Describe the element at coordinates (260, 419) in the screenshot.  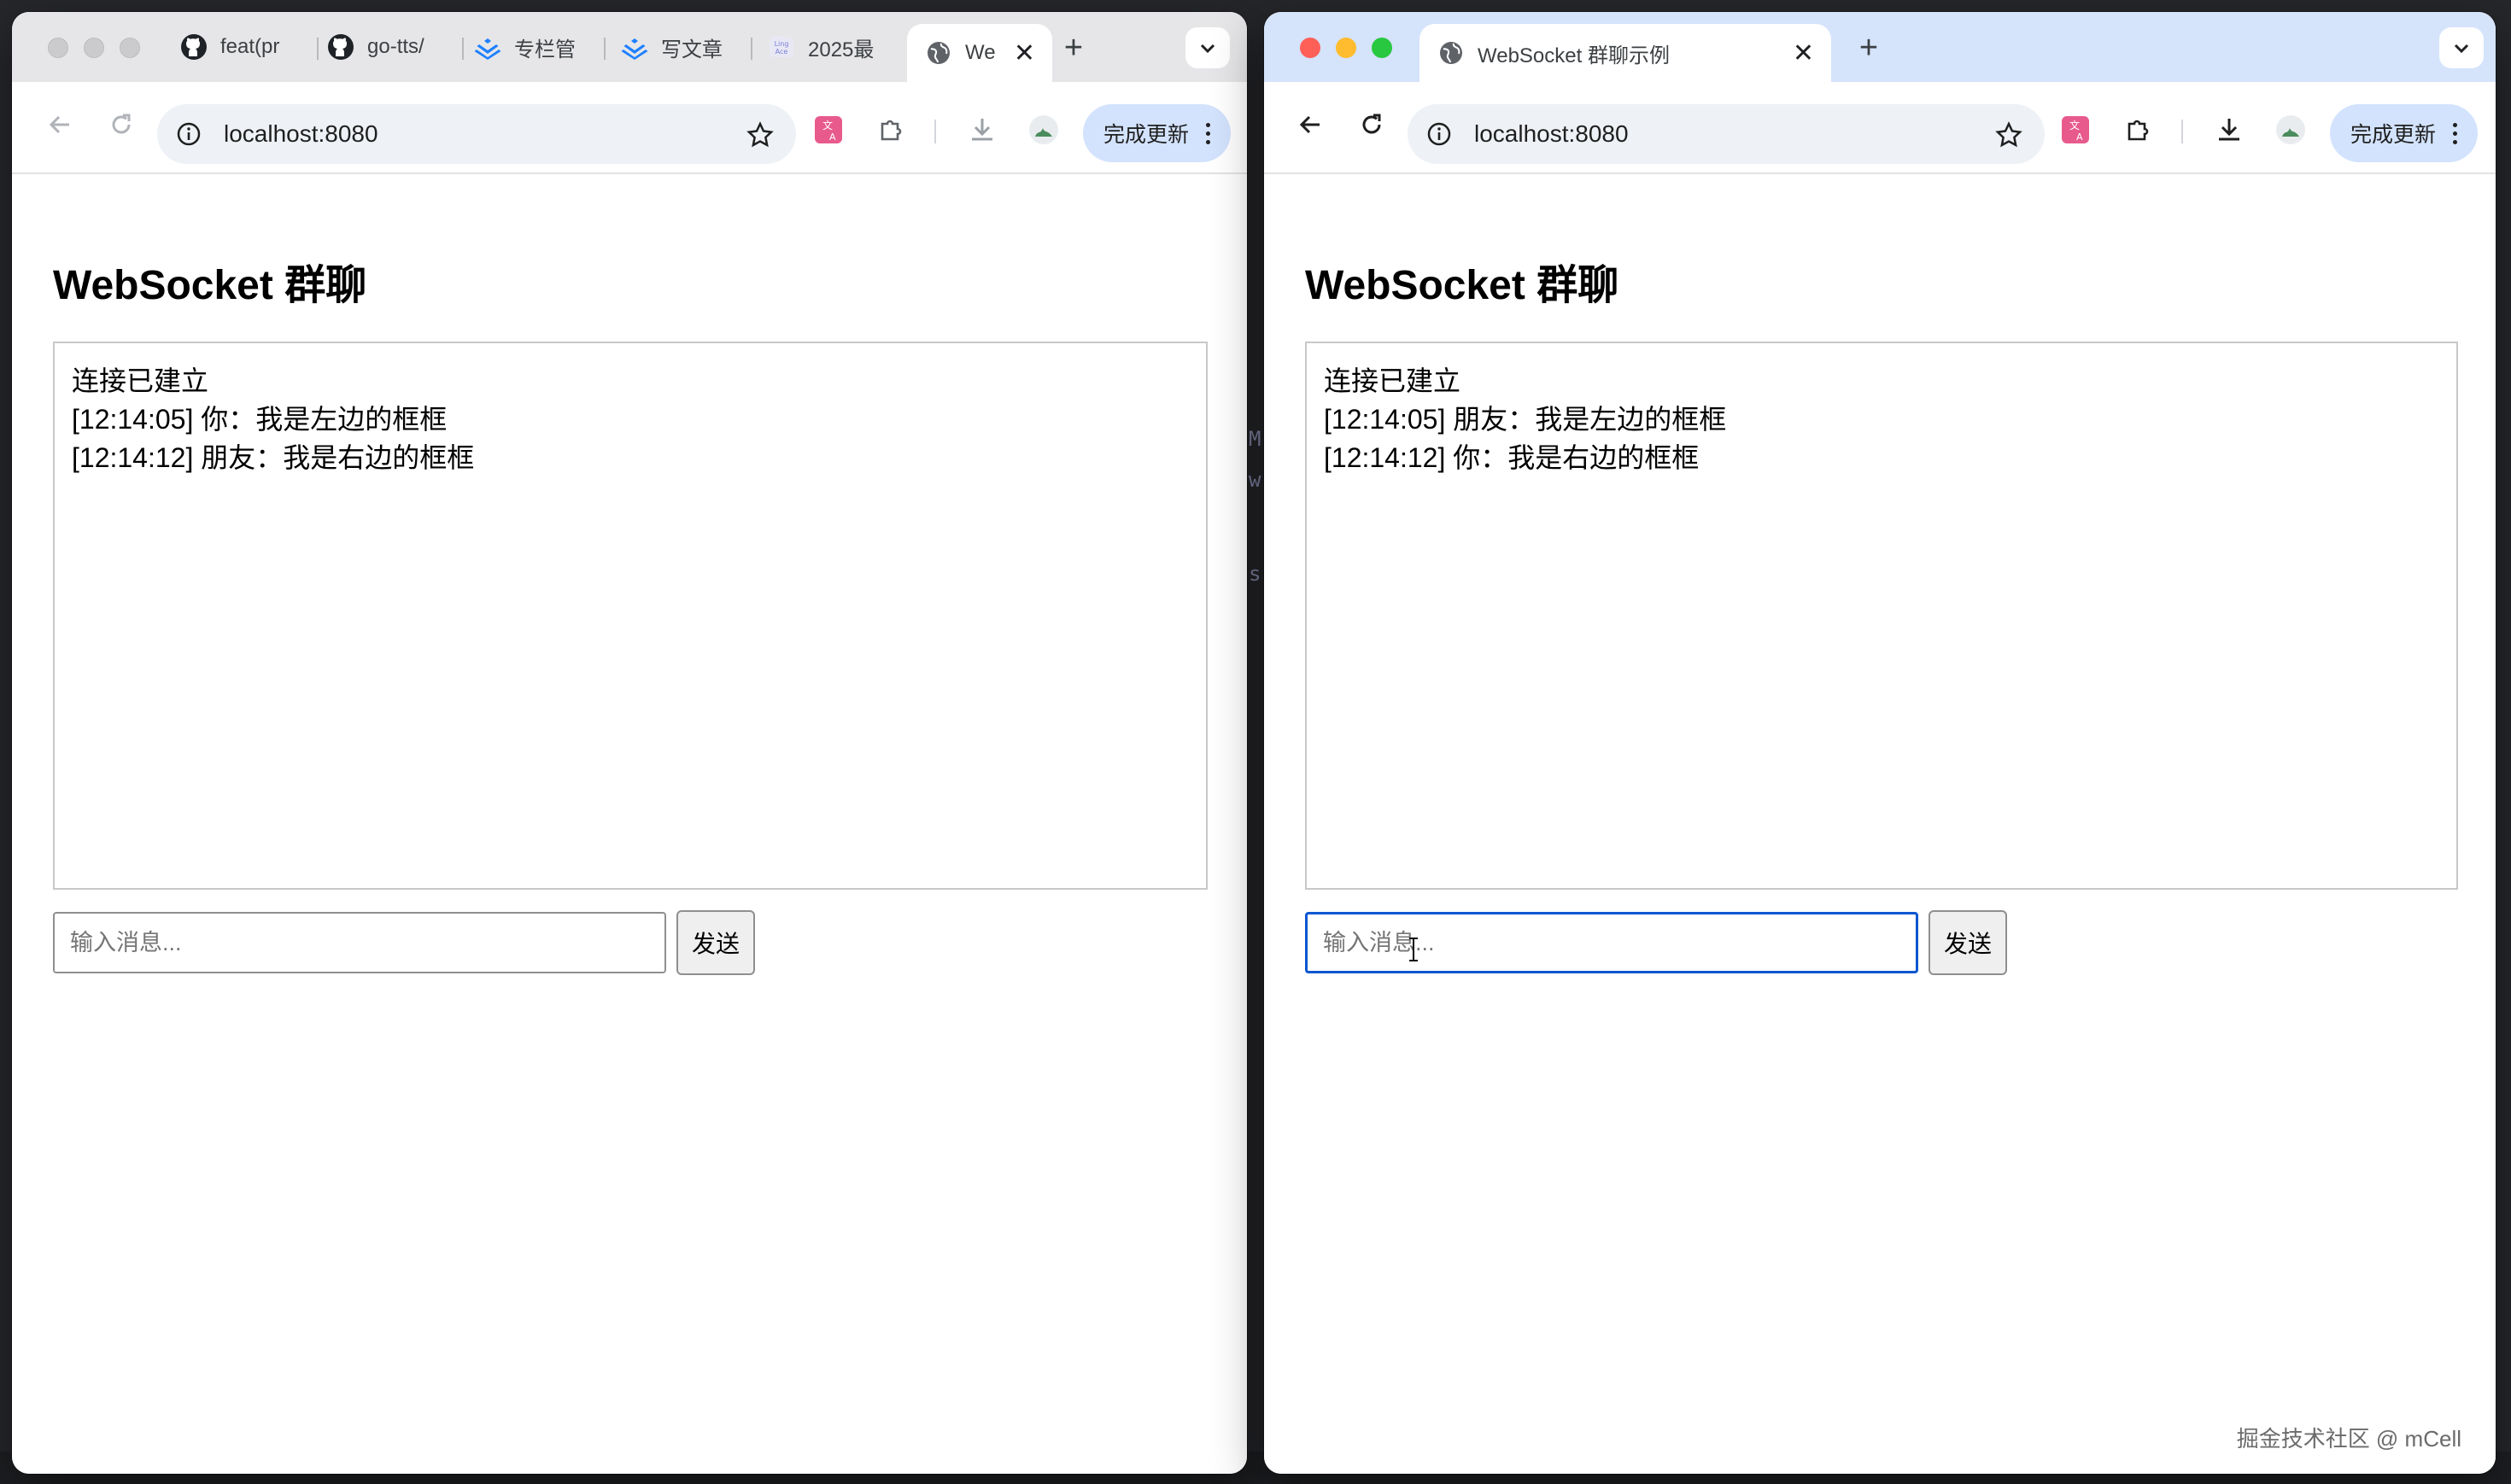
I see `chat-message: [12:14:05] 你：我是左边的框框` at that location.